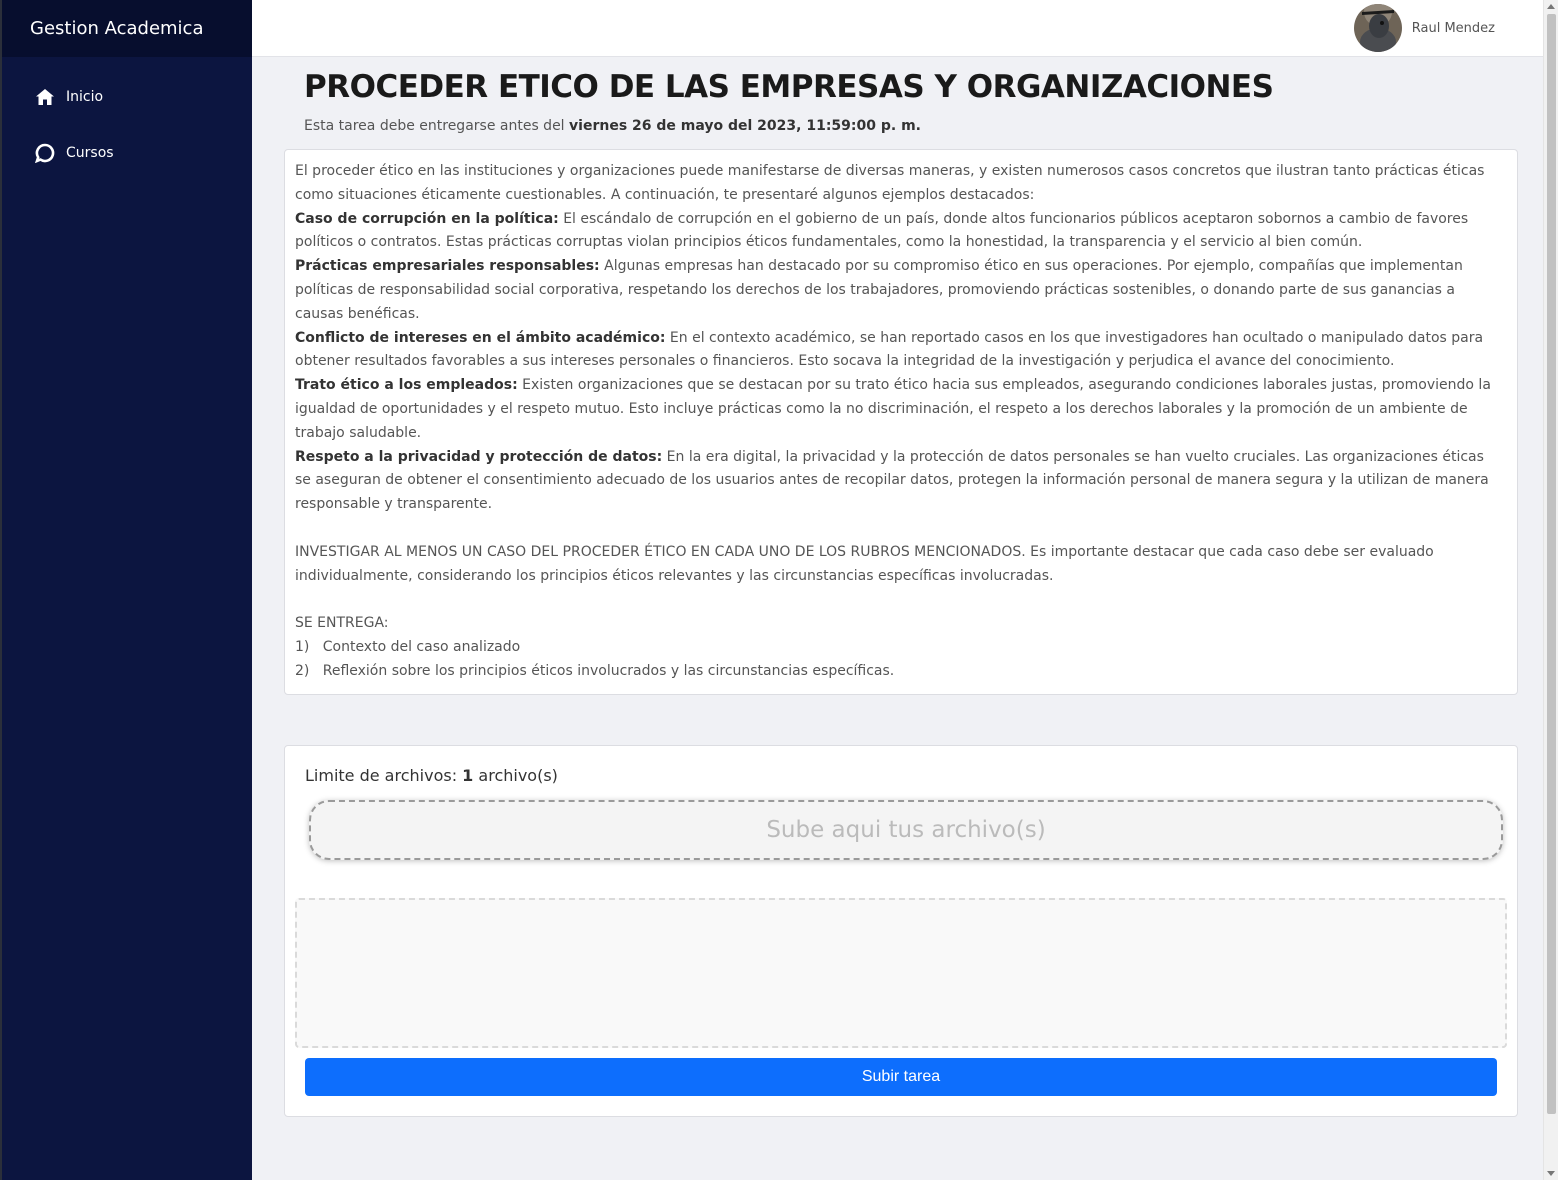  I want to click on file-limit-unit: archivo(s), so click(518, 775).